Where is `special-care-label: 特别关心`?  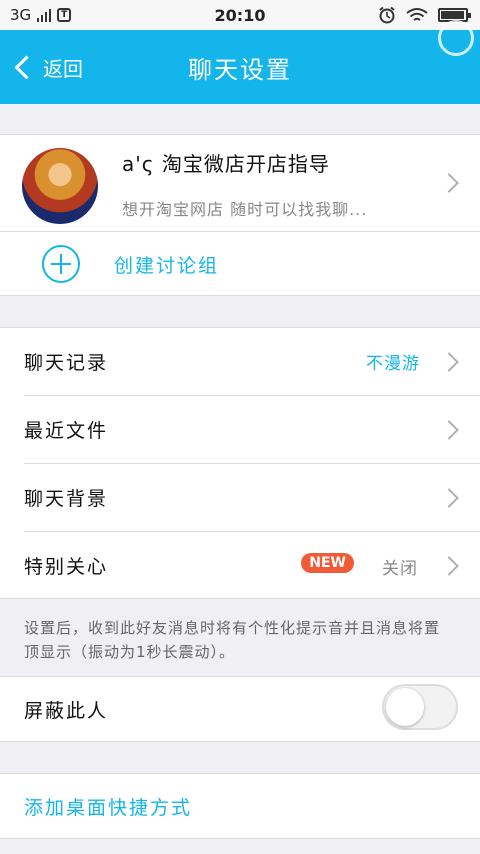 special-care-label: 特别关心 is located at coordinates (66, 567).